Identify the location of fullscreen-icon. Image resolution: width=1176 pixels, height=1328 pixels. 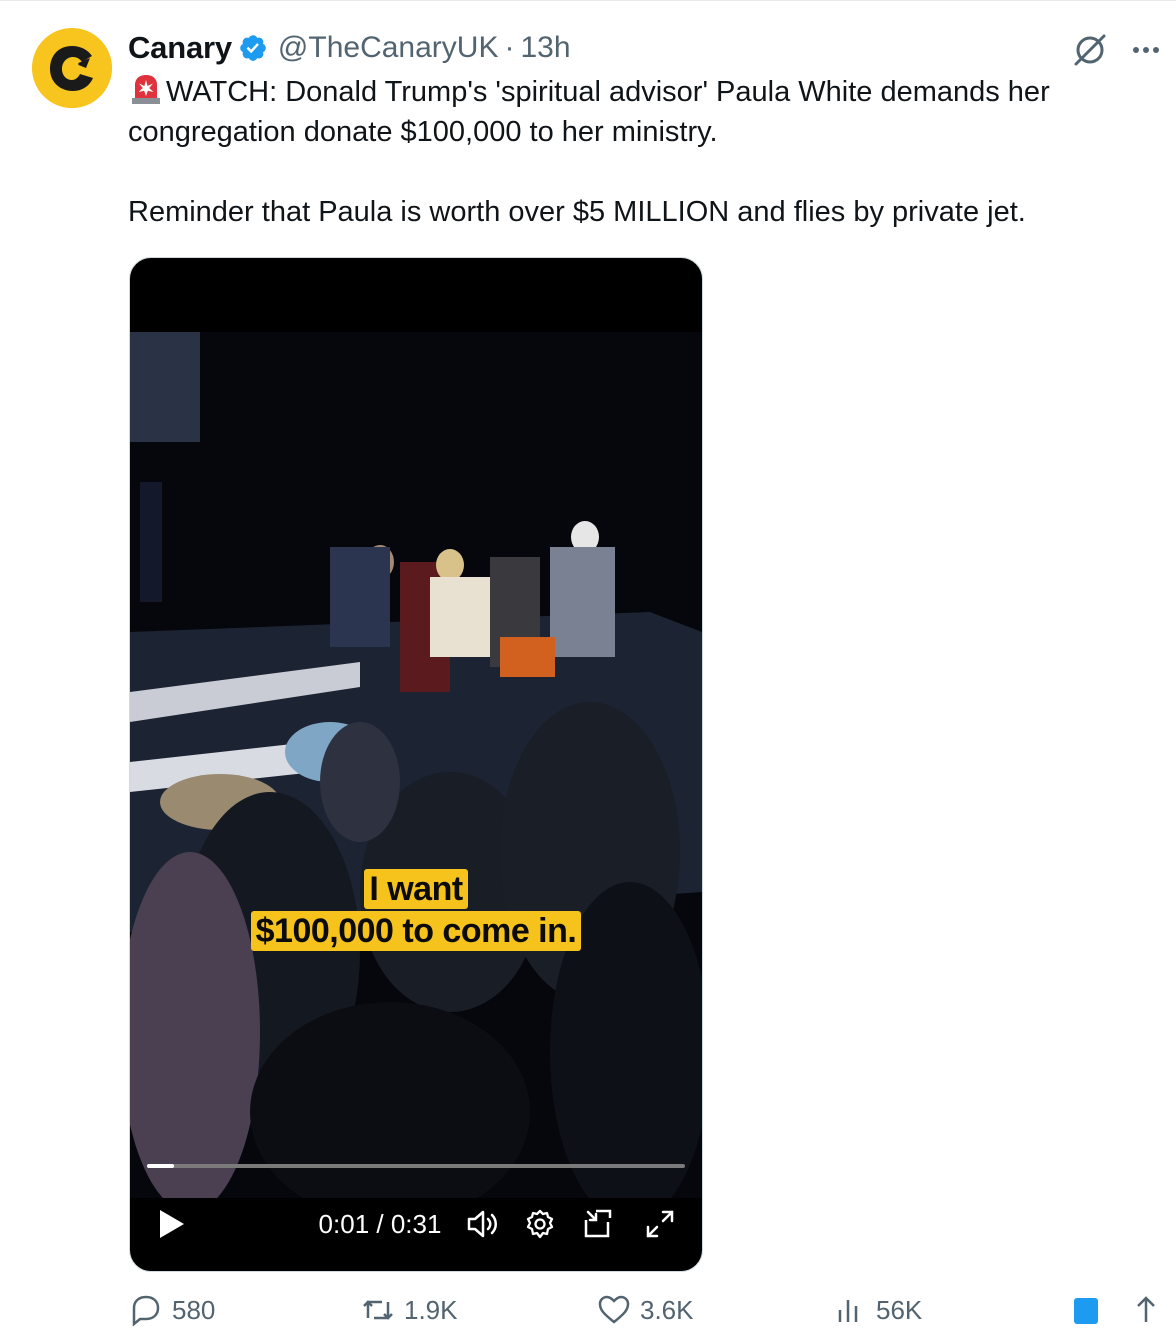
(660, 1224).